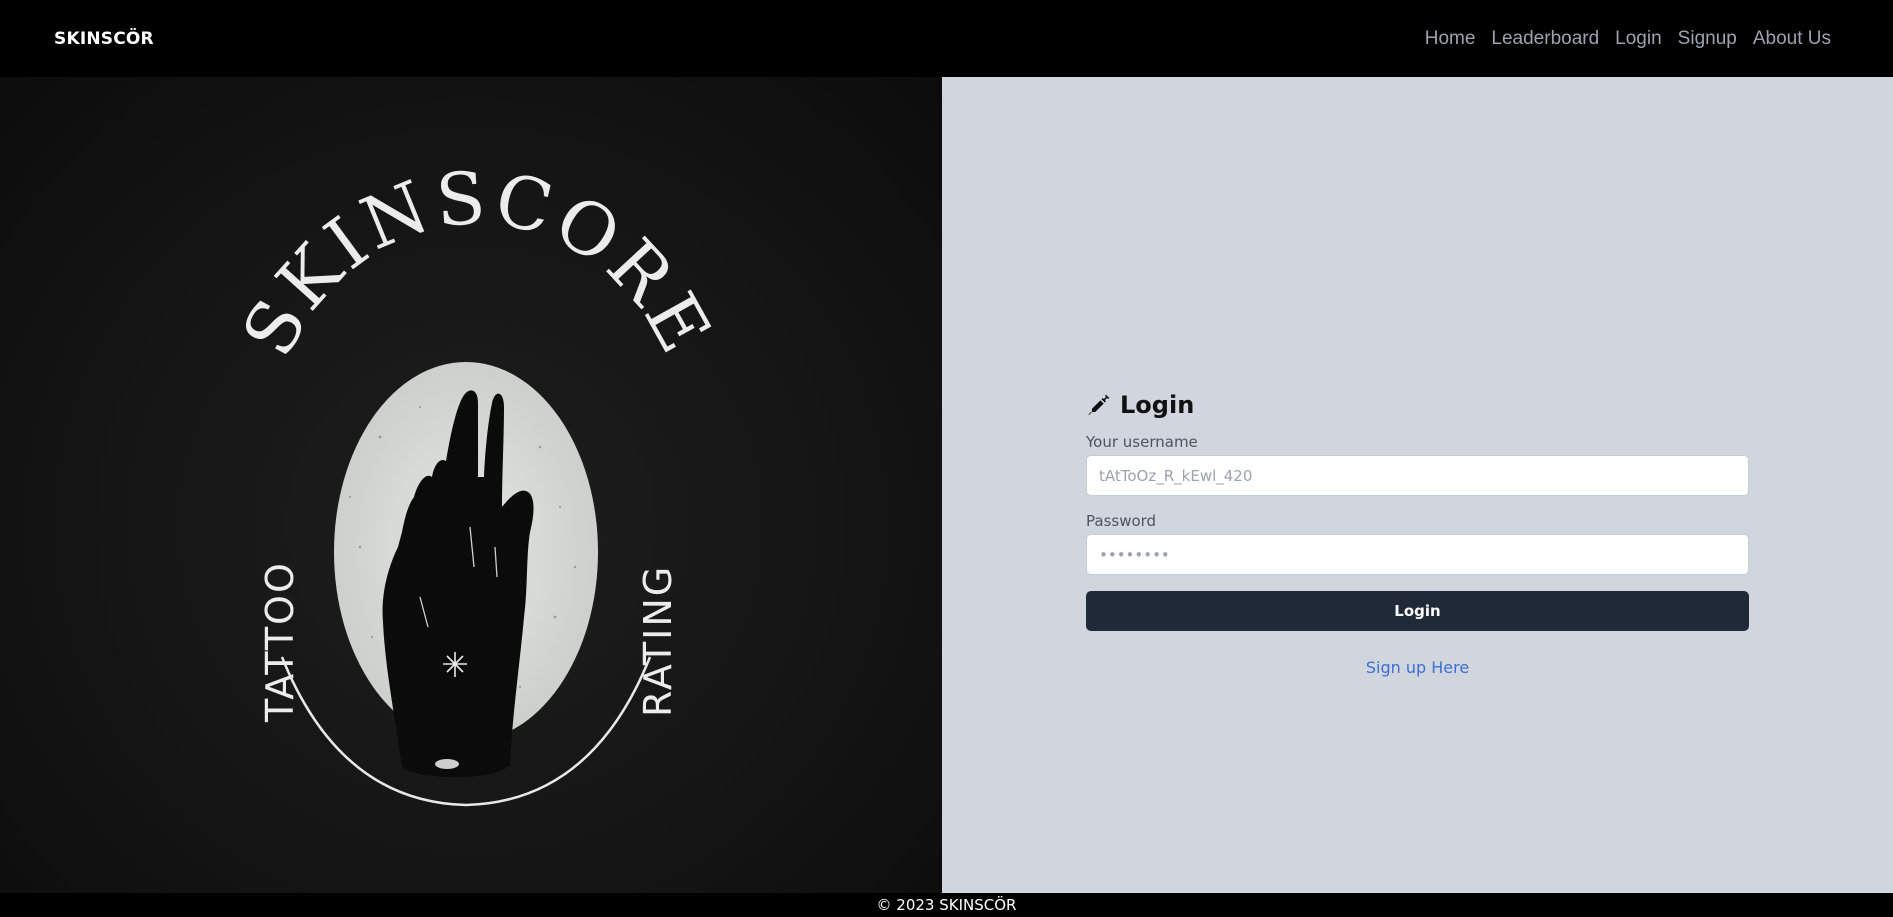  Describe the element at coordinates (1157, 405) in the screenshot. I see `login-title-text: Login` at that location.